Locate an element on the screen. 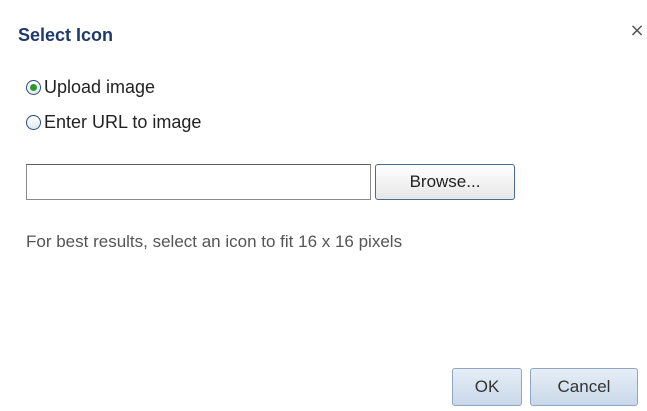  dialog-title: Select Icon is located at coordinates (66, 35).